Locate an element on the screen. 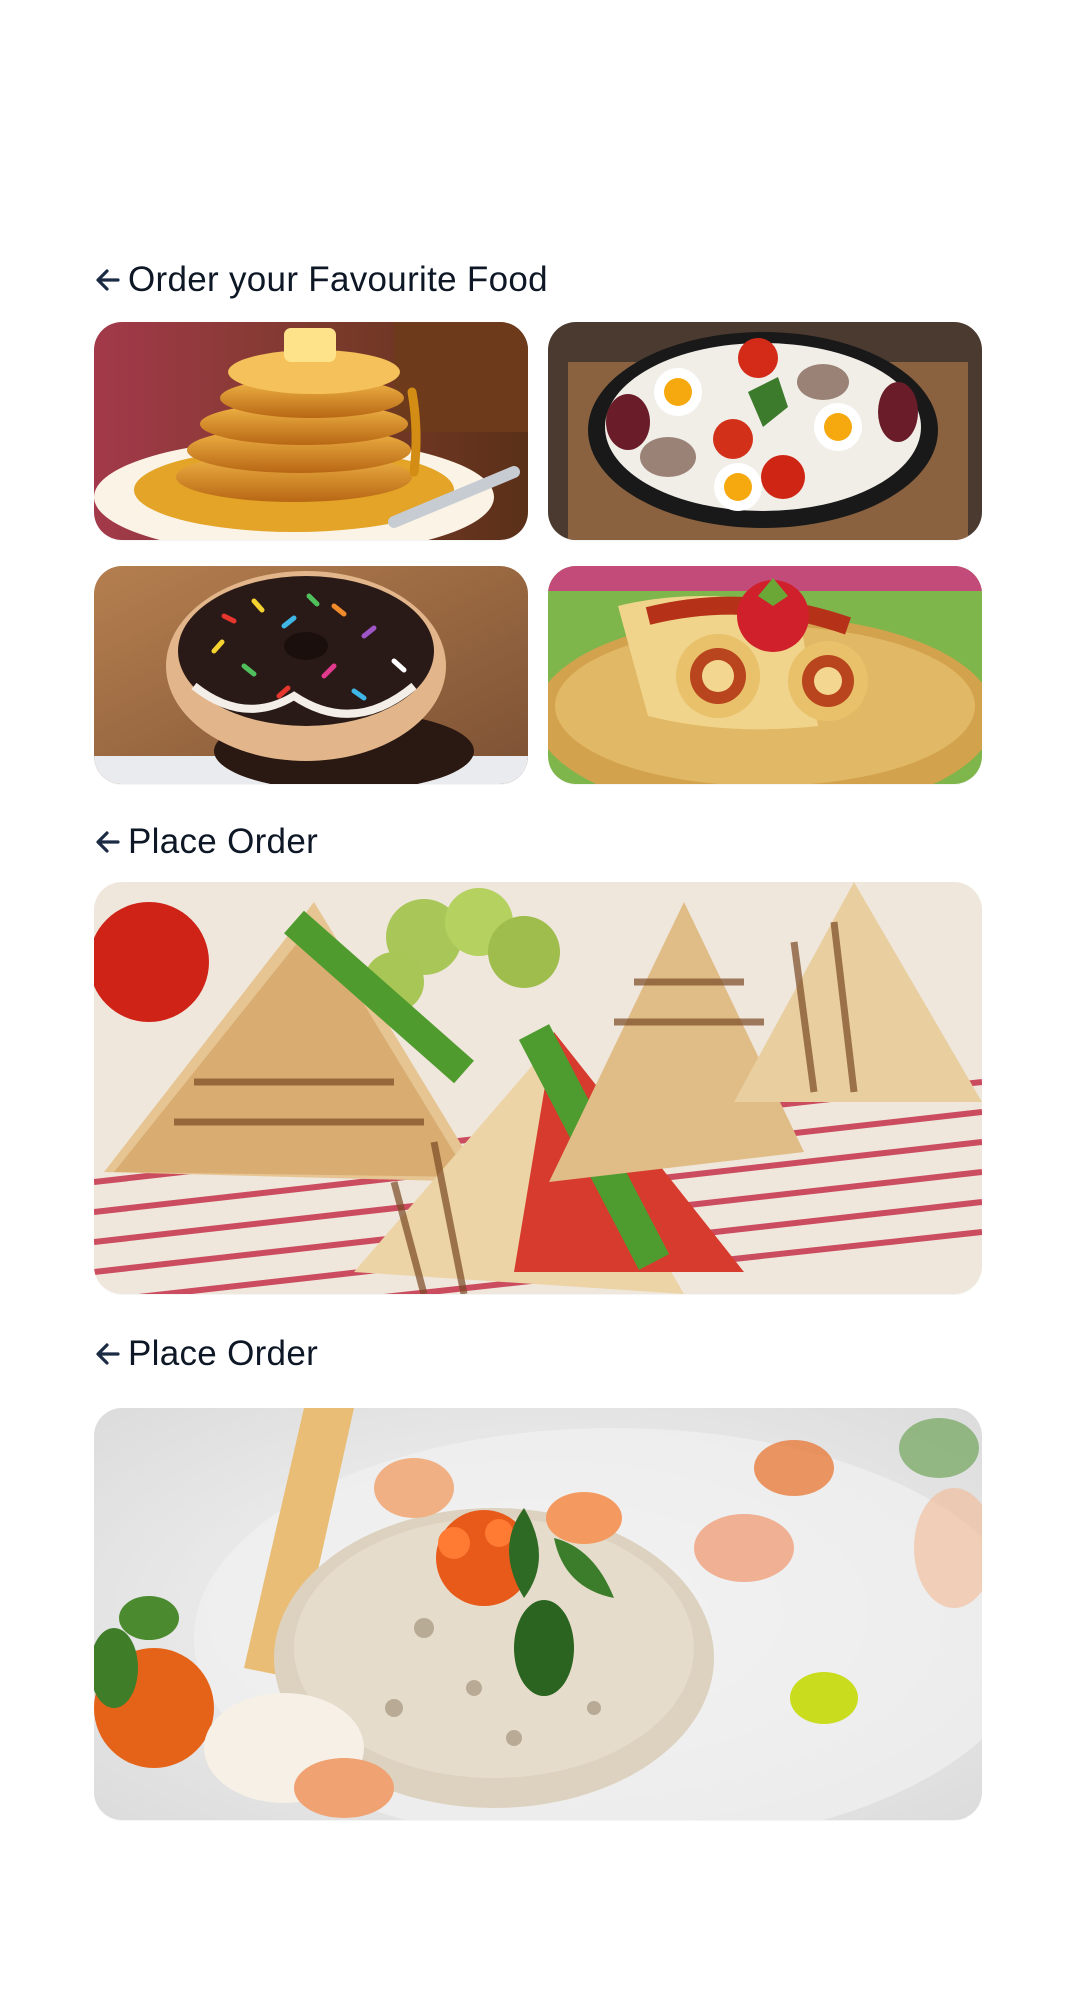  section-header-place-order-2: Place Order is located at coordinates (206, 1354).